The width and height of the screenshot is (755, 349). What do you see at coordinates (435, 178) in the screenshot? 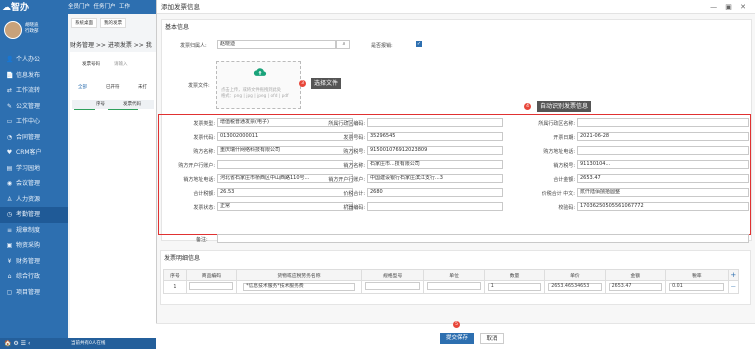
I see `field-input: 中国建设银行石家庄滨江支行...3` at bounding box center [435, 178].